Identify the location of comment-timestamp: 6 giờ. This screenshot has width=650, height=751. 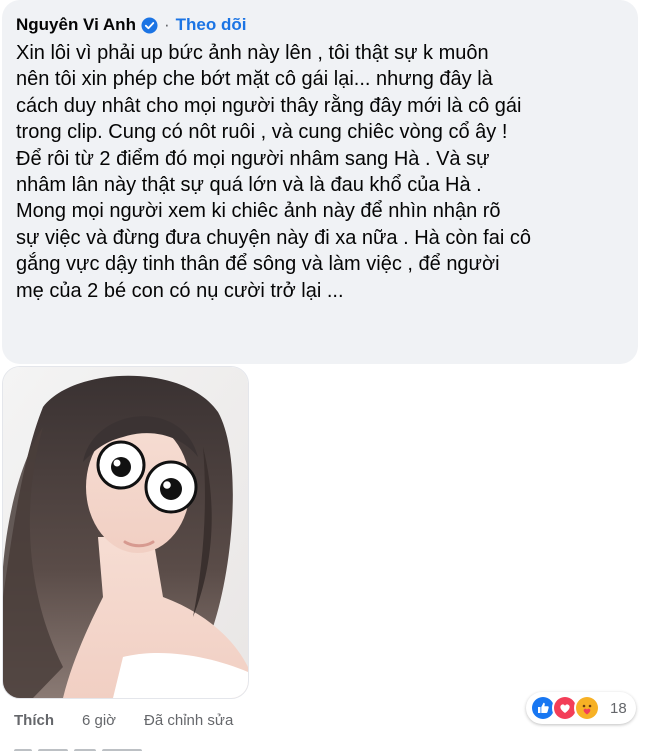
(99, 721).